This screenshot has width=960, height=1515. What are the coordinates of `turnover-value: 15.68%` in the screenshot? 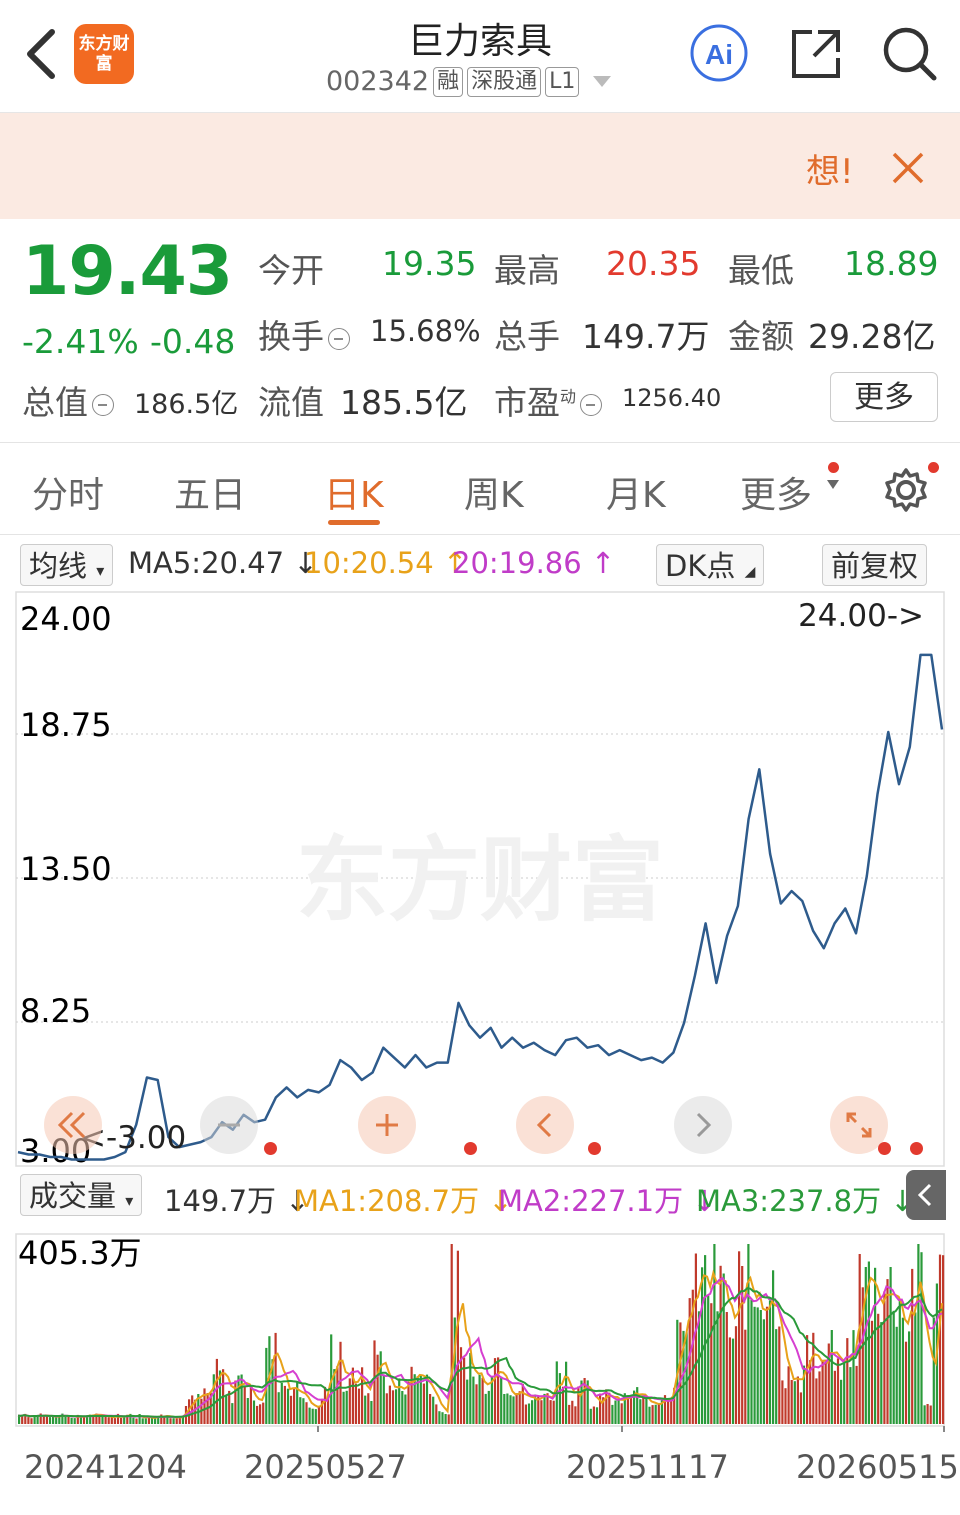 It's located at (425, 331).